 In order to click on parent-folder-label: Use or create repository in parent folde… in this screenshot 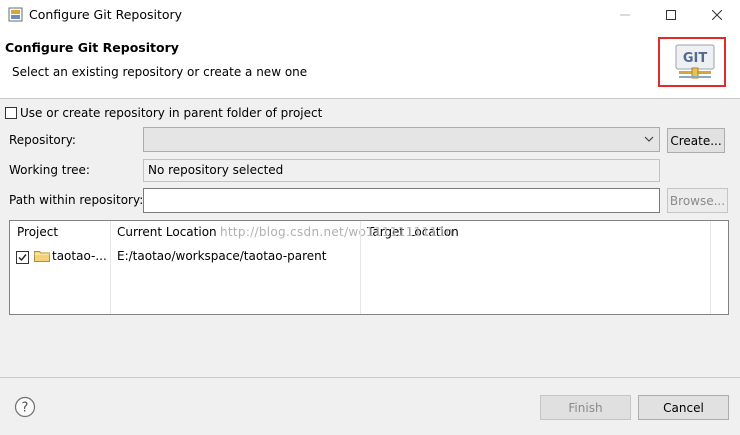, I will do `click(171, 113)`.